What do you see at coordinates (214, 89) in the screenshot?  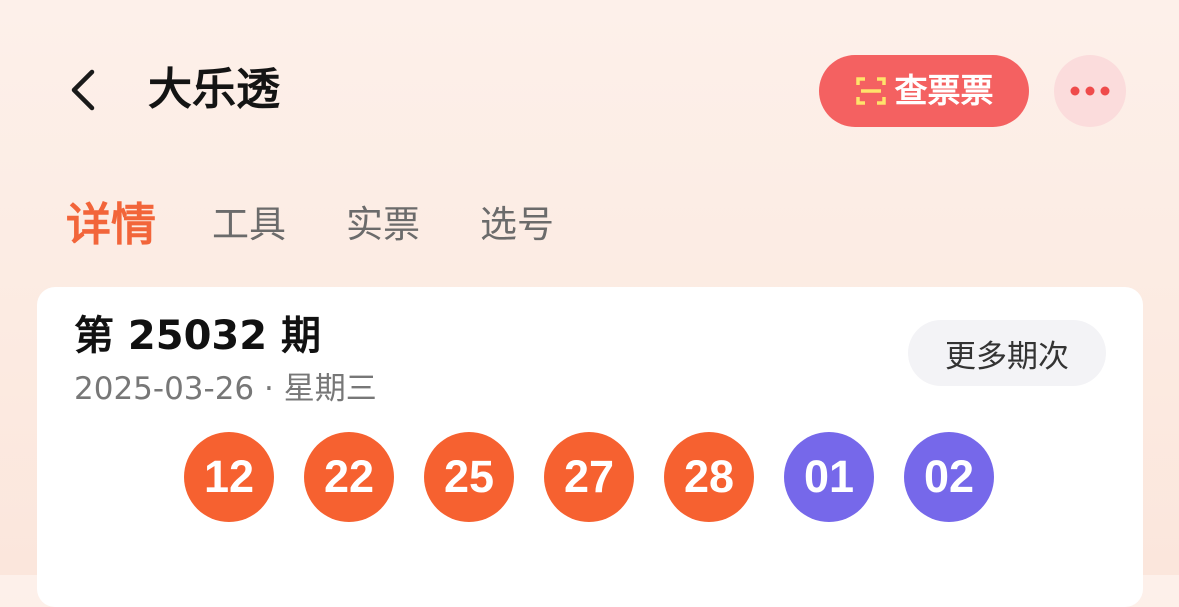 I see `page-title: 大乐透` at bounding box center [214, 89].